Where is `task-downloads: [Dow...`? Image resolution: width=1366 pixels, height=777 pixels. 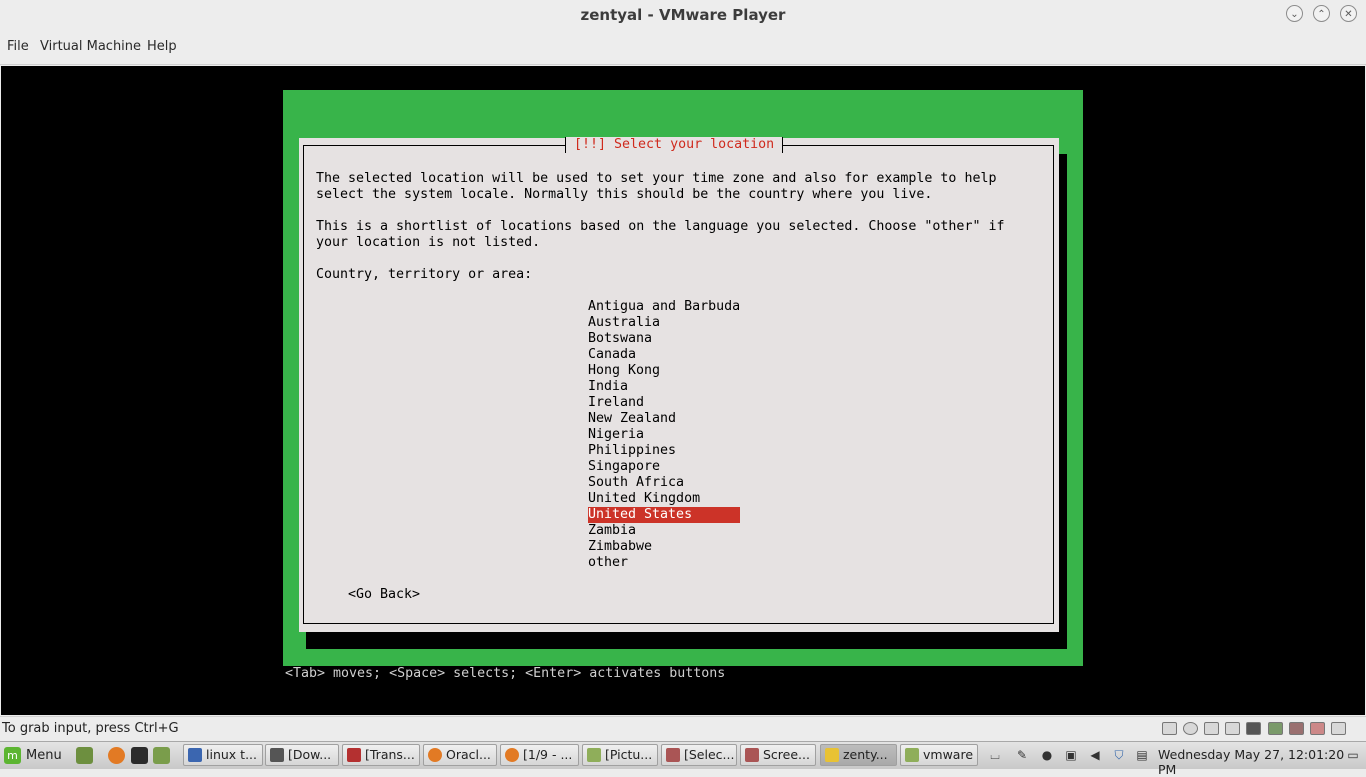
task-downloads: [Dow... is located at coordinates (302, 755).